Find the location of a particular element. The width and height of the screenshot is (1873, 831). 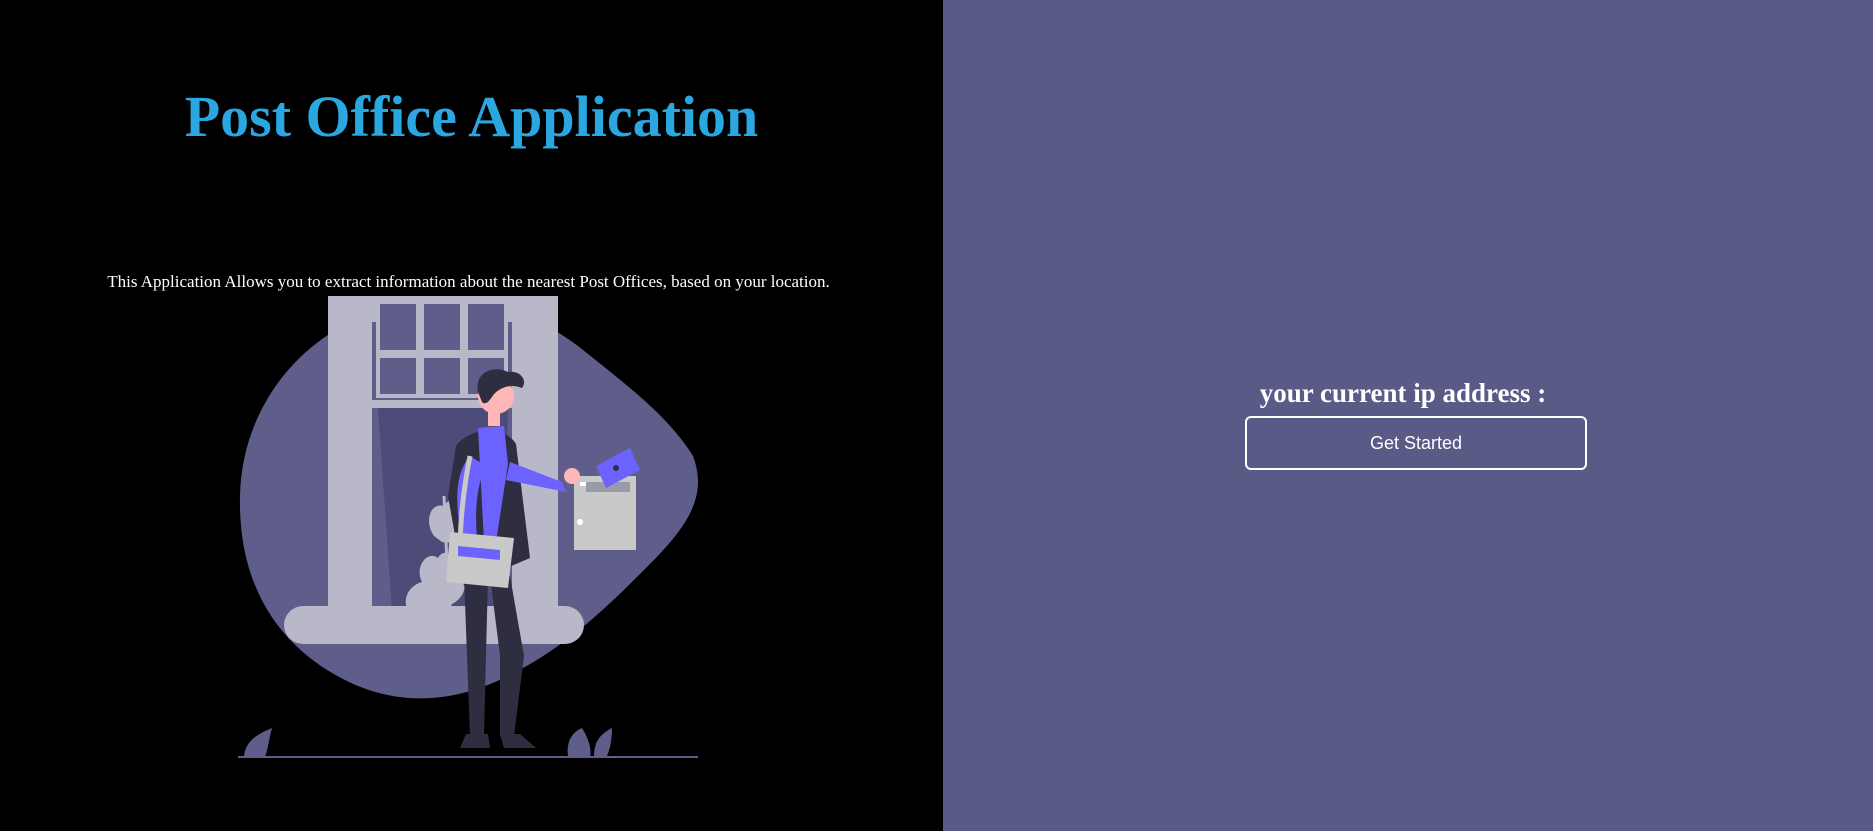

get-started-button: Get Started is located at coordinates (1416, 443).